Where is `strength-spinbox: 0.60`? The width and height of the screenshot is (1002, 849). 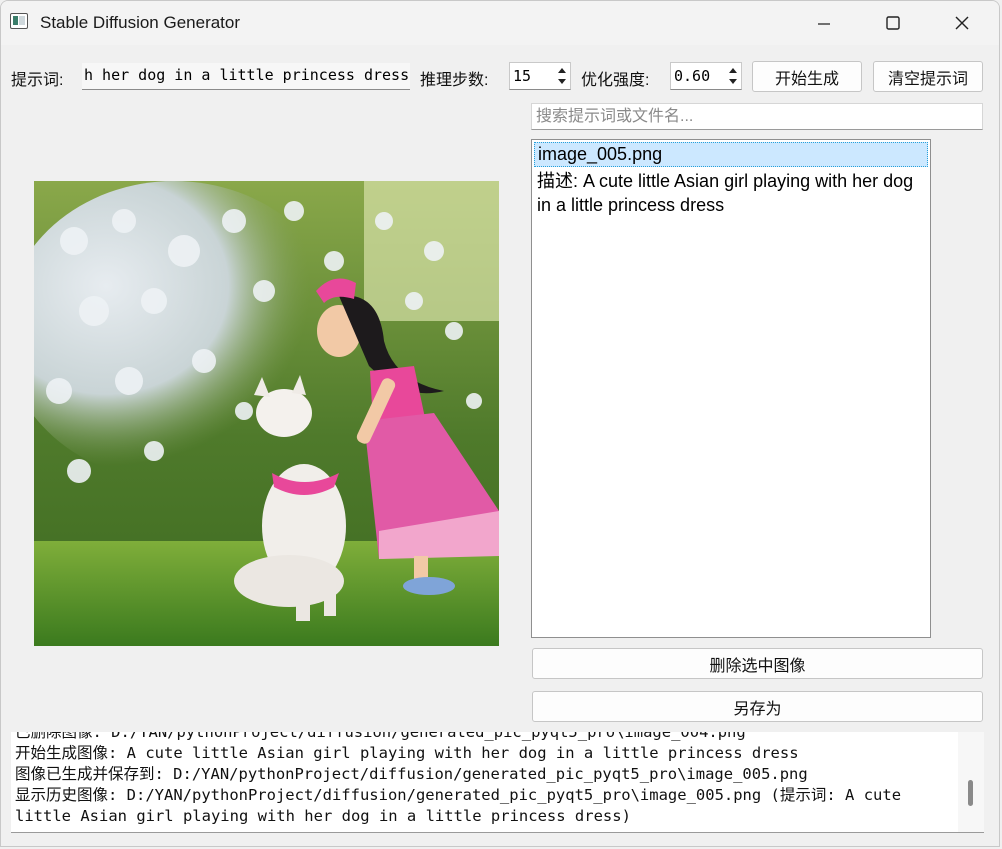 strength-spinbox: 0.60 is located at coordinates (706, 76).